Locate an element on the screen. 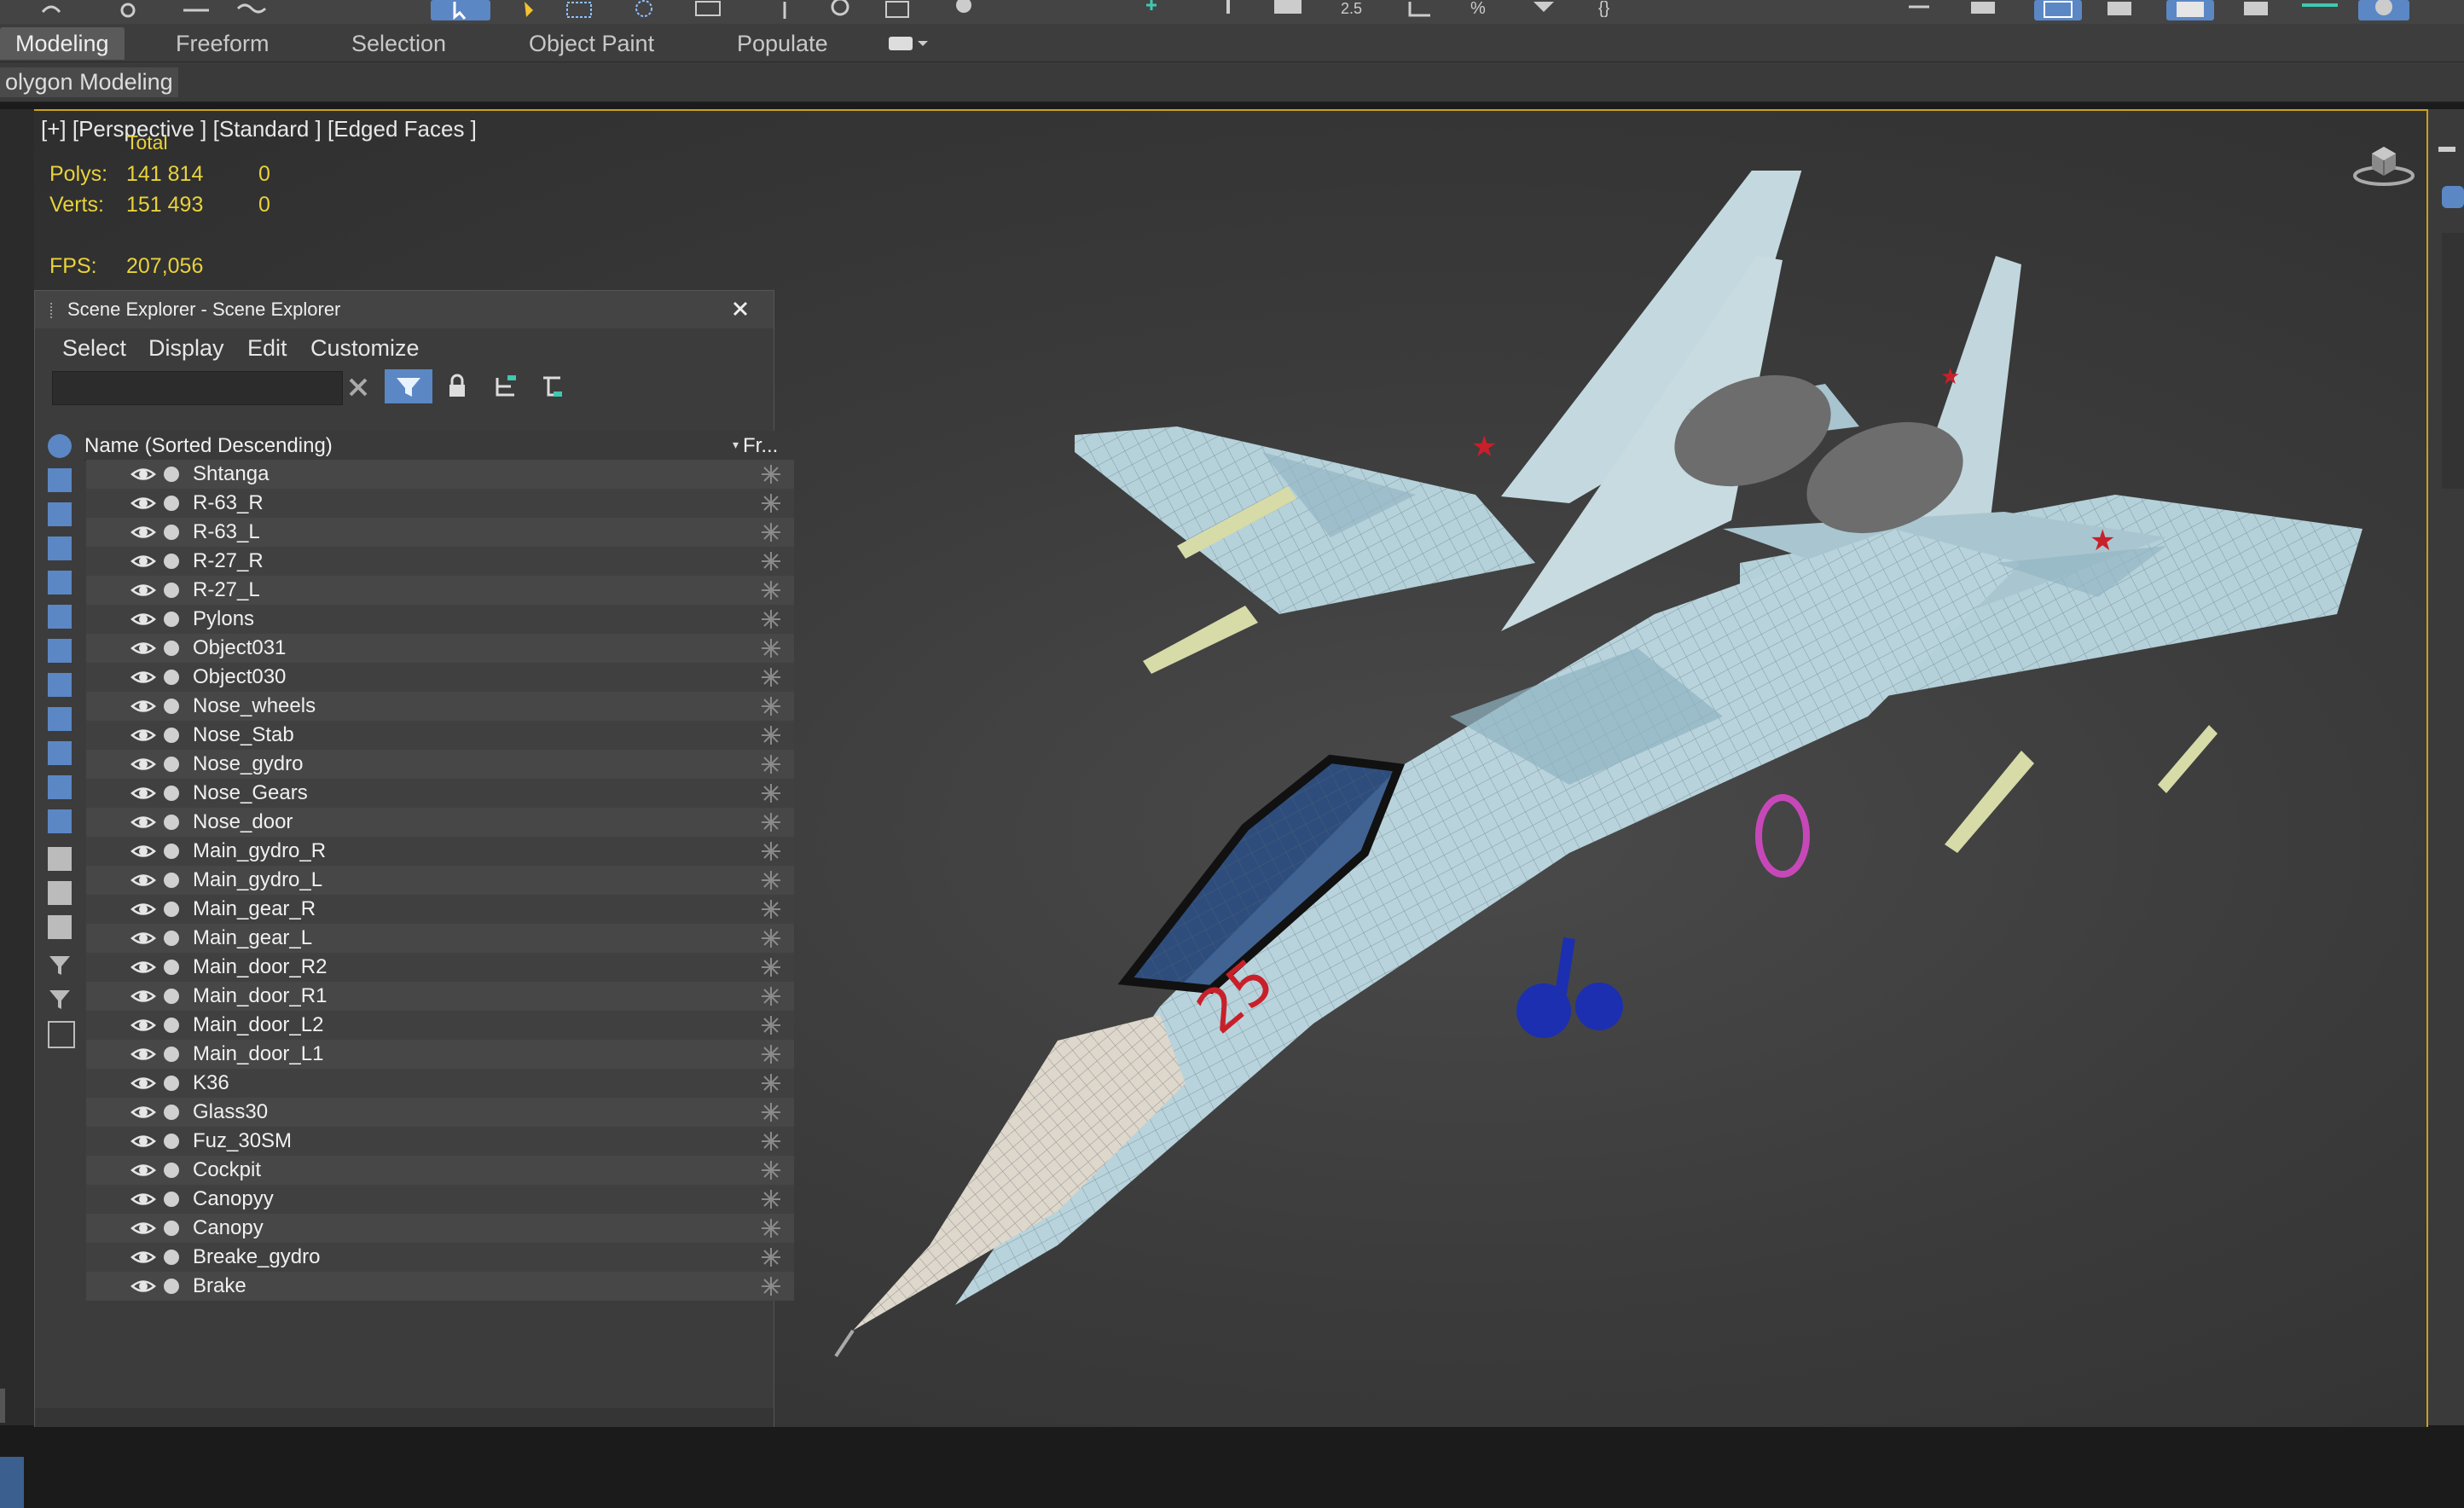 This screenshot has width=2464, height=1508. list-item: Nose_Stab is located at coordinates (440, 735).